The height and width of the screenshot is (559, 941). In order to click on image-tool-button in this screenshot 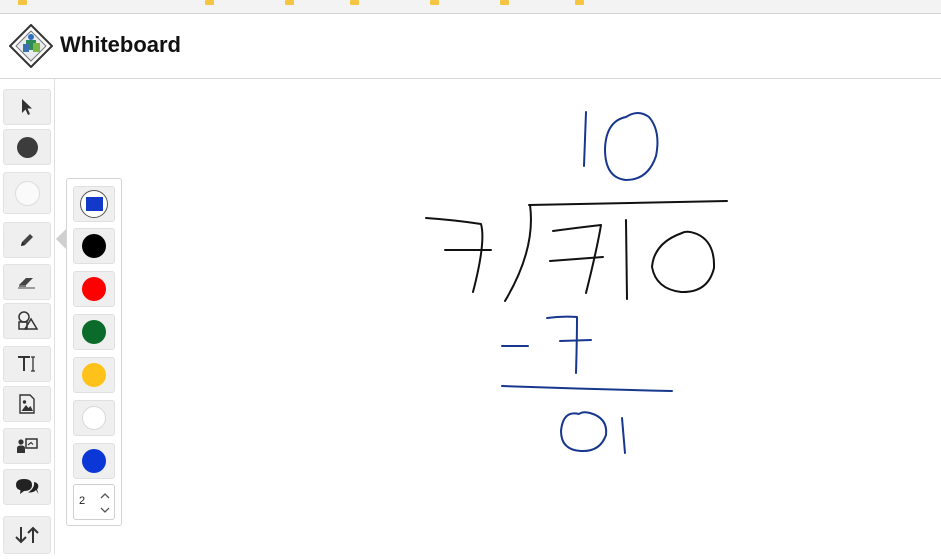, I will do `click(27, 404)`.